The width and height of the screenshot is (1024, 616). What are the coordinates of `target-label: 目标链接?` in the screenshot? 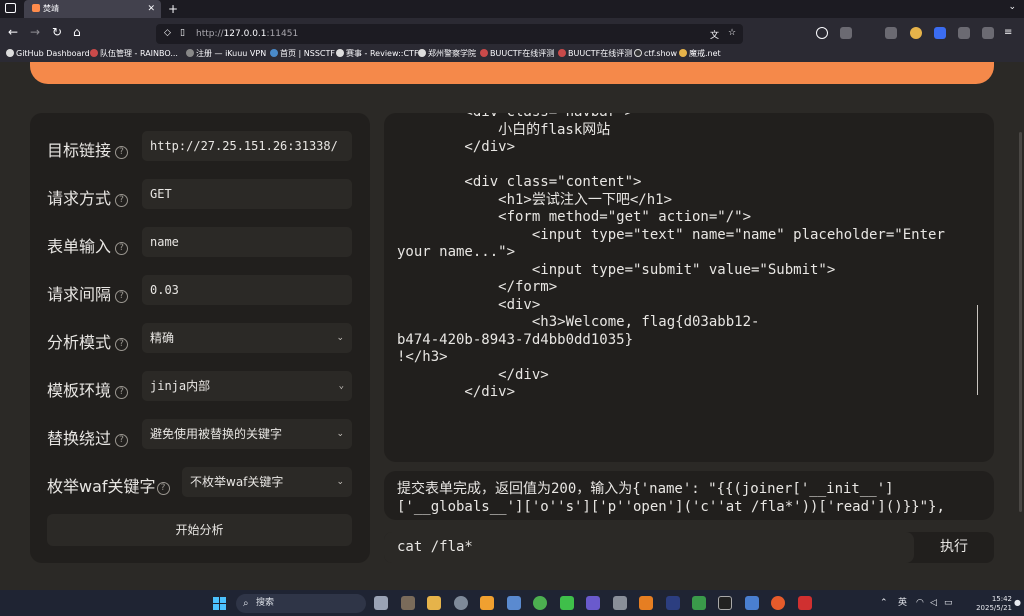 It's located at (88, 149).